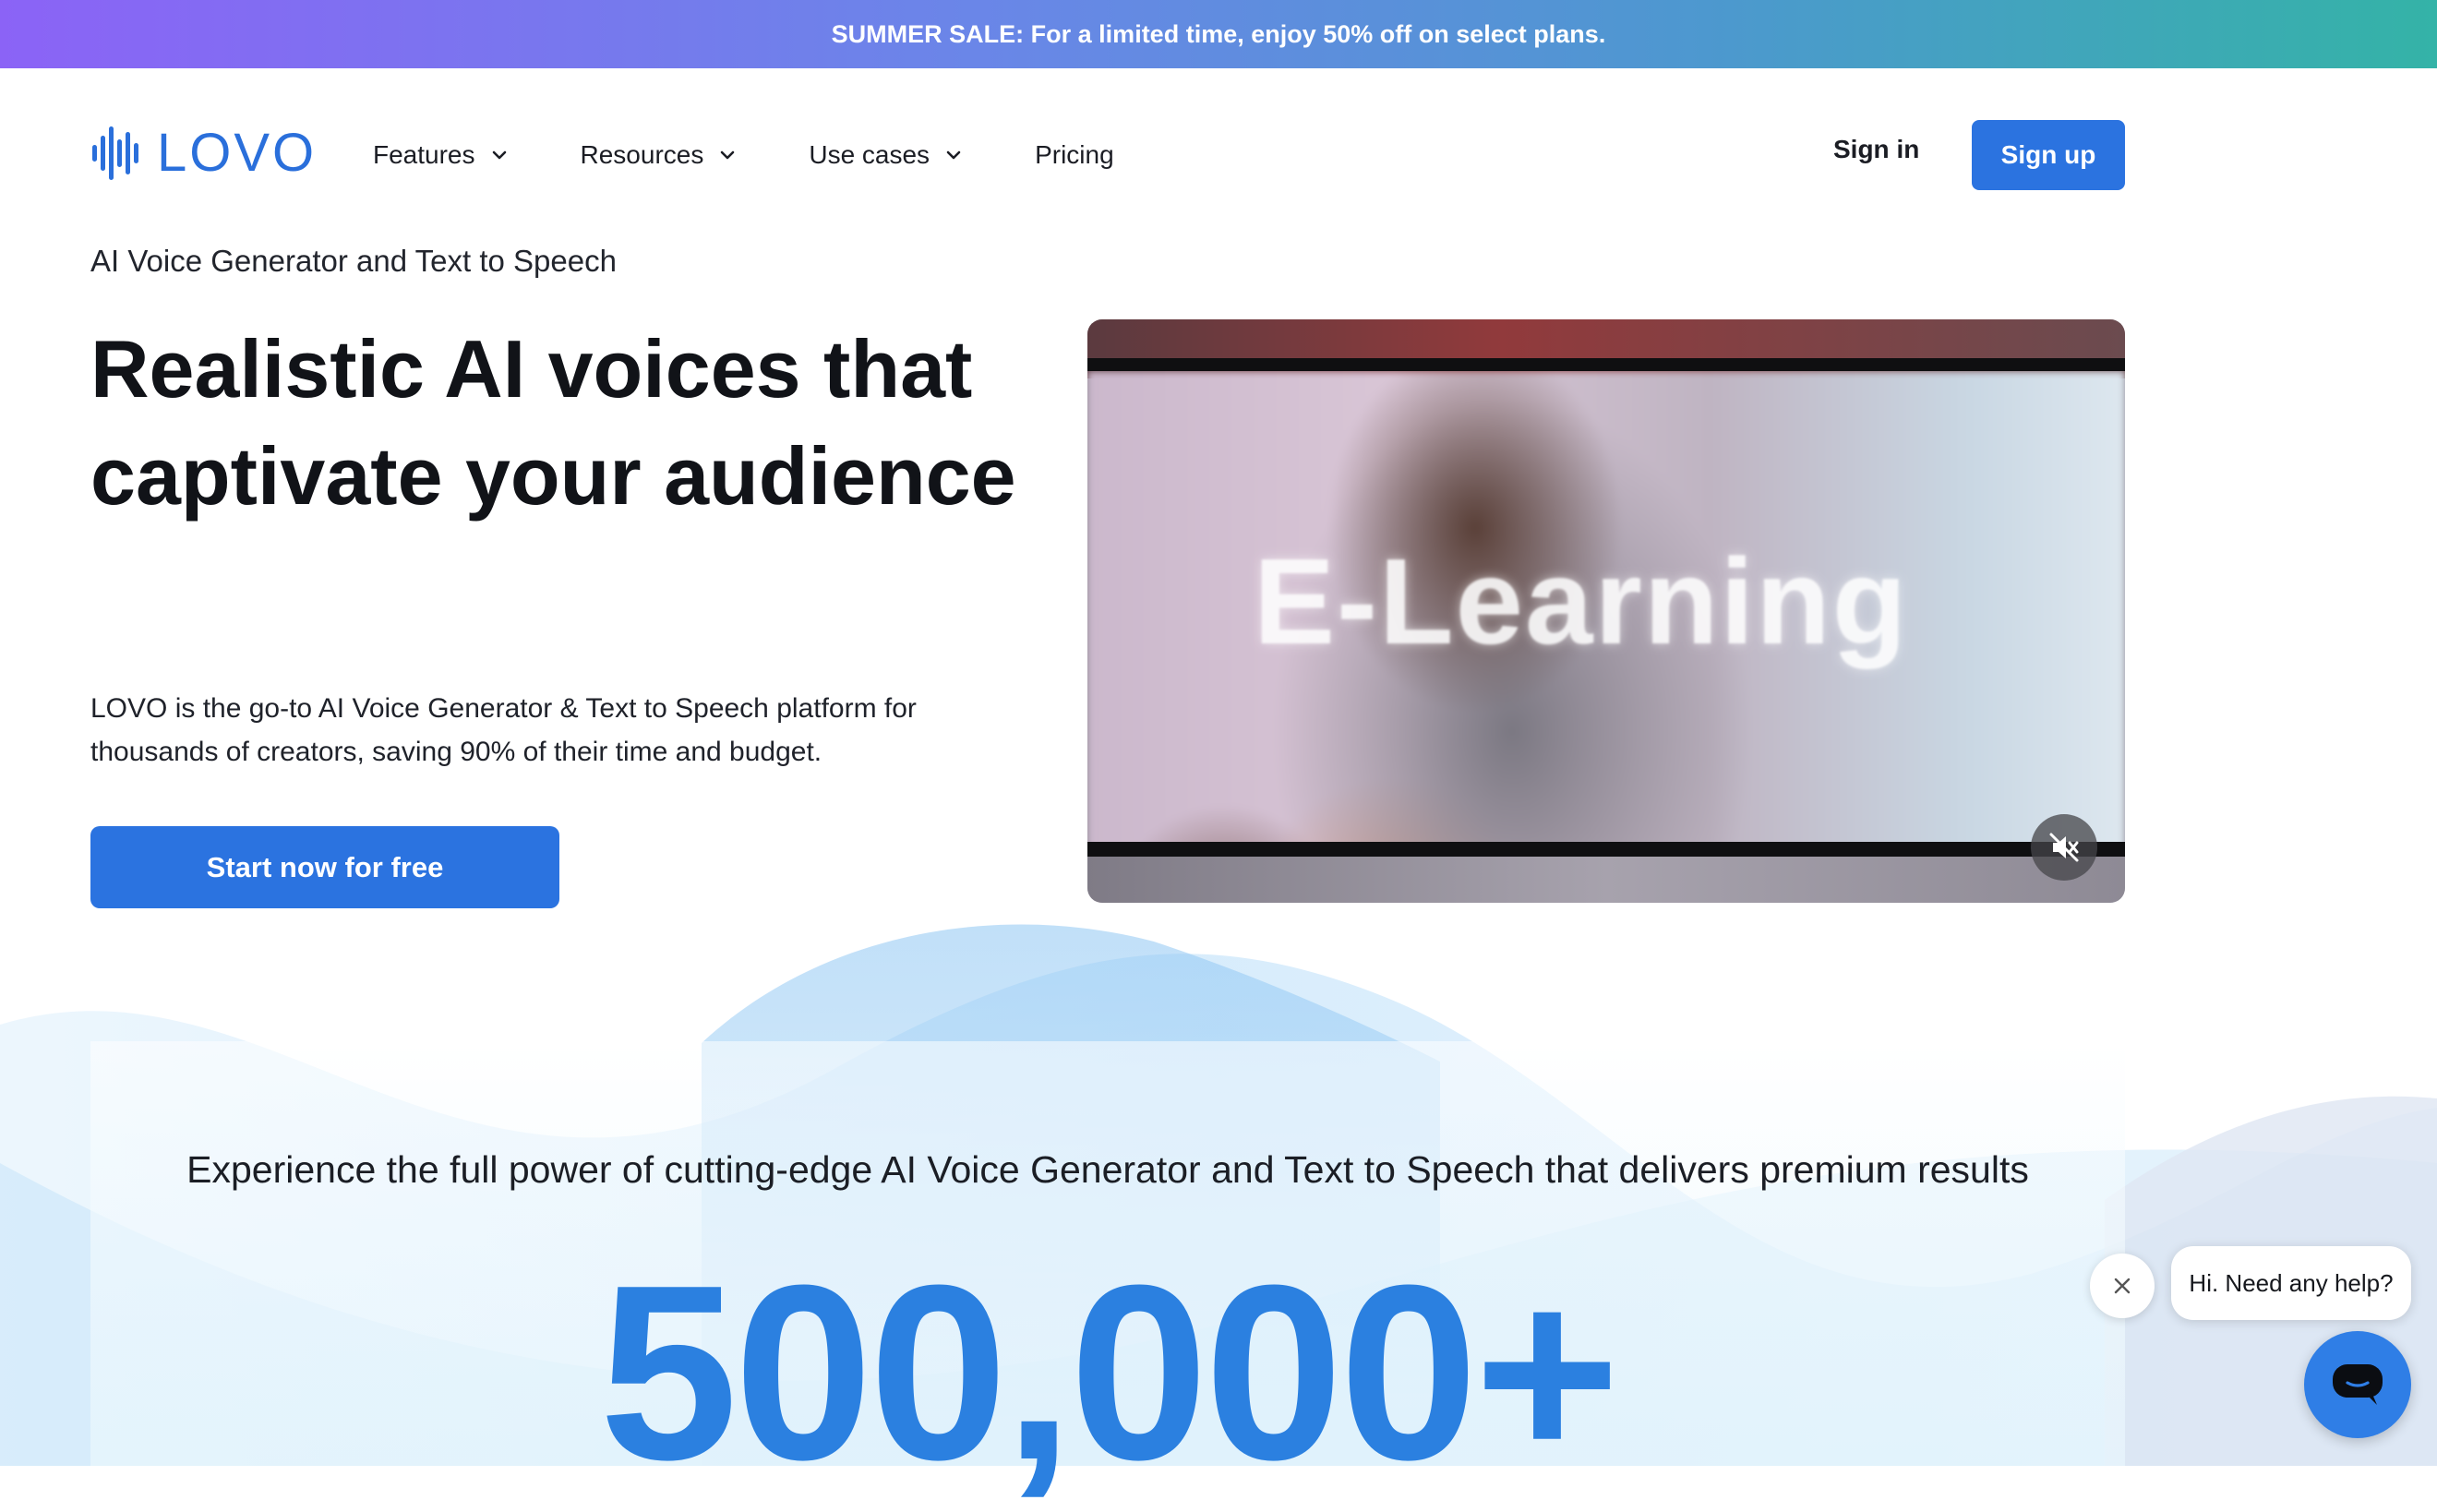  I want to click on muted-speaker-icon, so click(2064, 847).